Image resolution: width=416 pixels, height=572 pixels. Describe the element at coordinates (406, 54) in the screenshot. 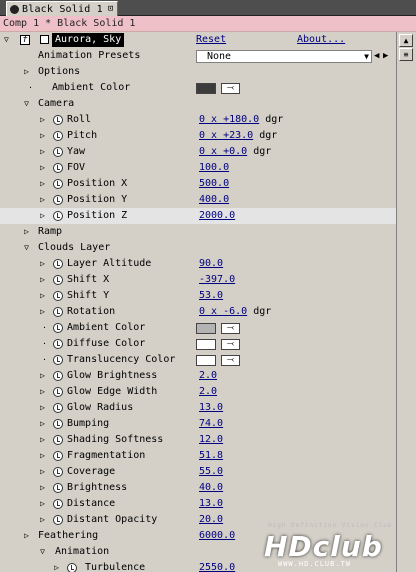

I see `panel-menu-icon: ≡` at that location.